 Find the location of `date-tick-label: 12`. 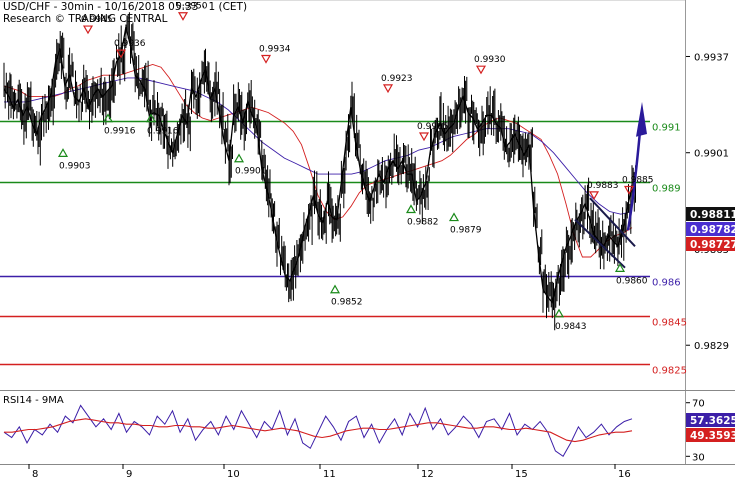

date-tick-label: 12 is located at coordinates (427, 474).